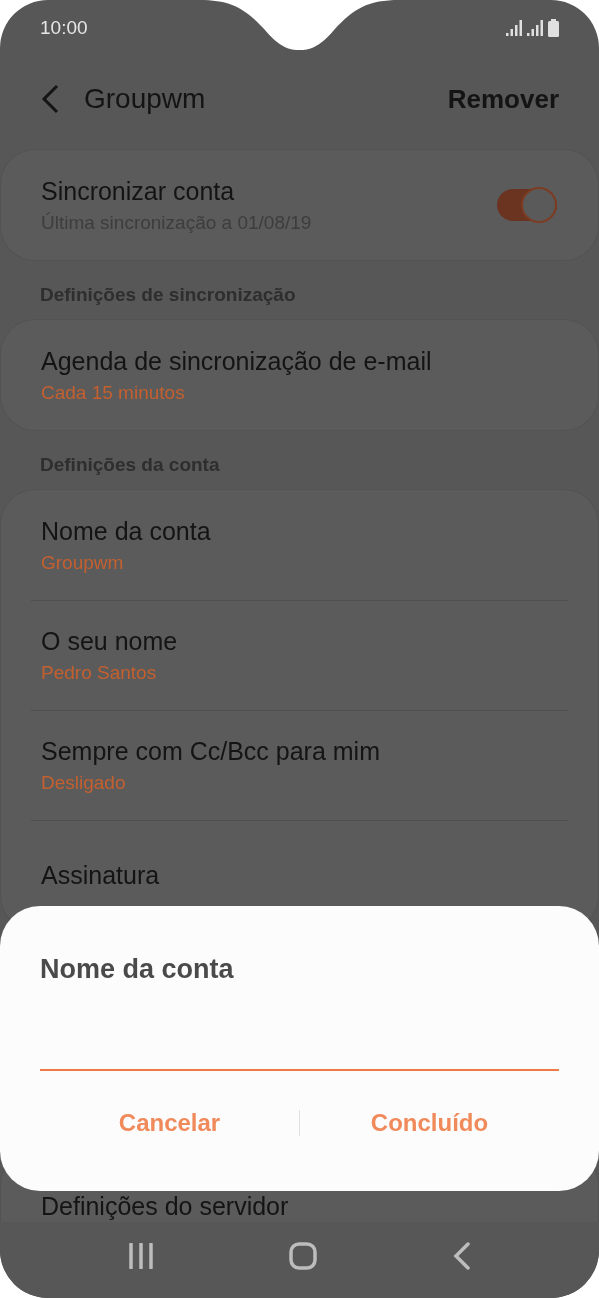  What do you see at coordinates (299, 641) in the screenshot?
I see `item-title: O seu nome` at bounding box center [299, 641].